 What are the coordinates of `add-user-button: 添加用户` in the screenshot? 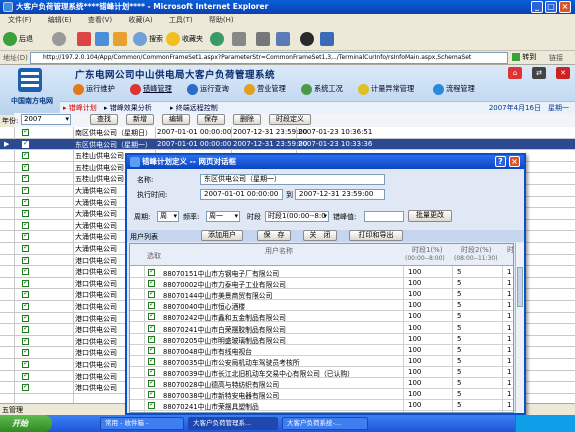 It's located at (222, 235).